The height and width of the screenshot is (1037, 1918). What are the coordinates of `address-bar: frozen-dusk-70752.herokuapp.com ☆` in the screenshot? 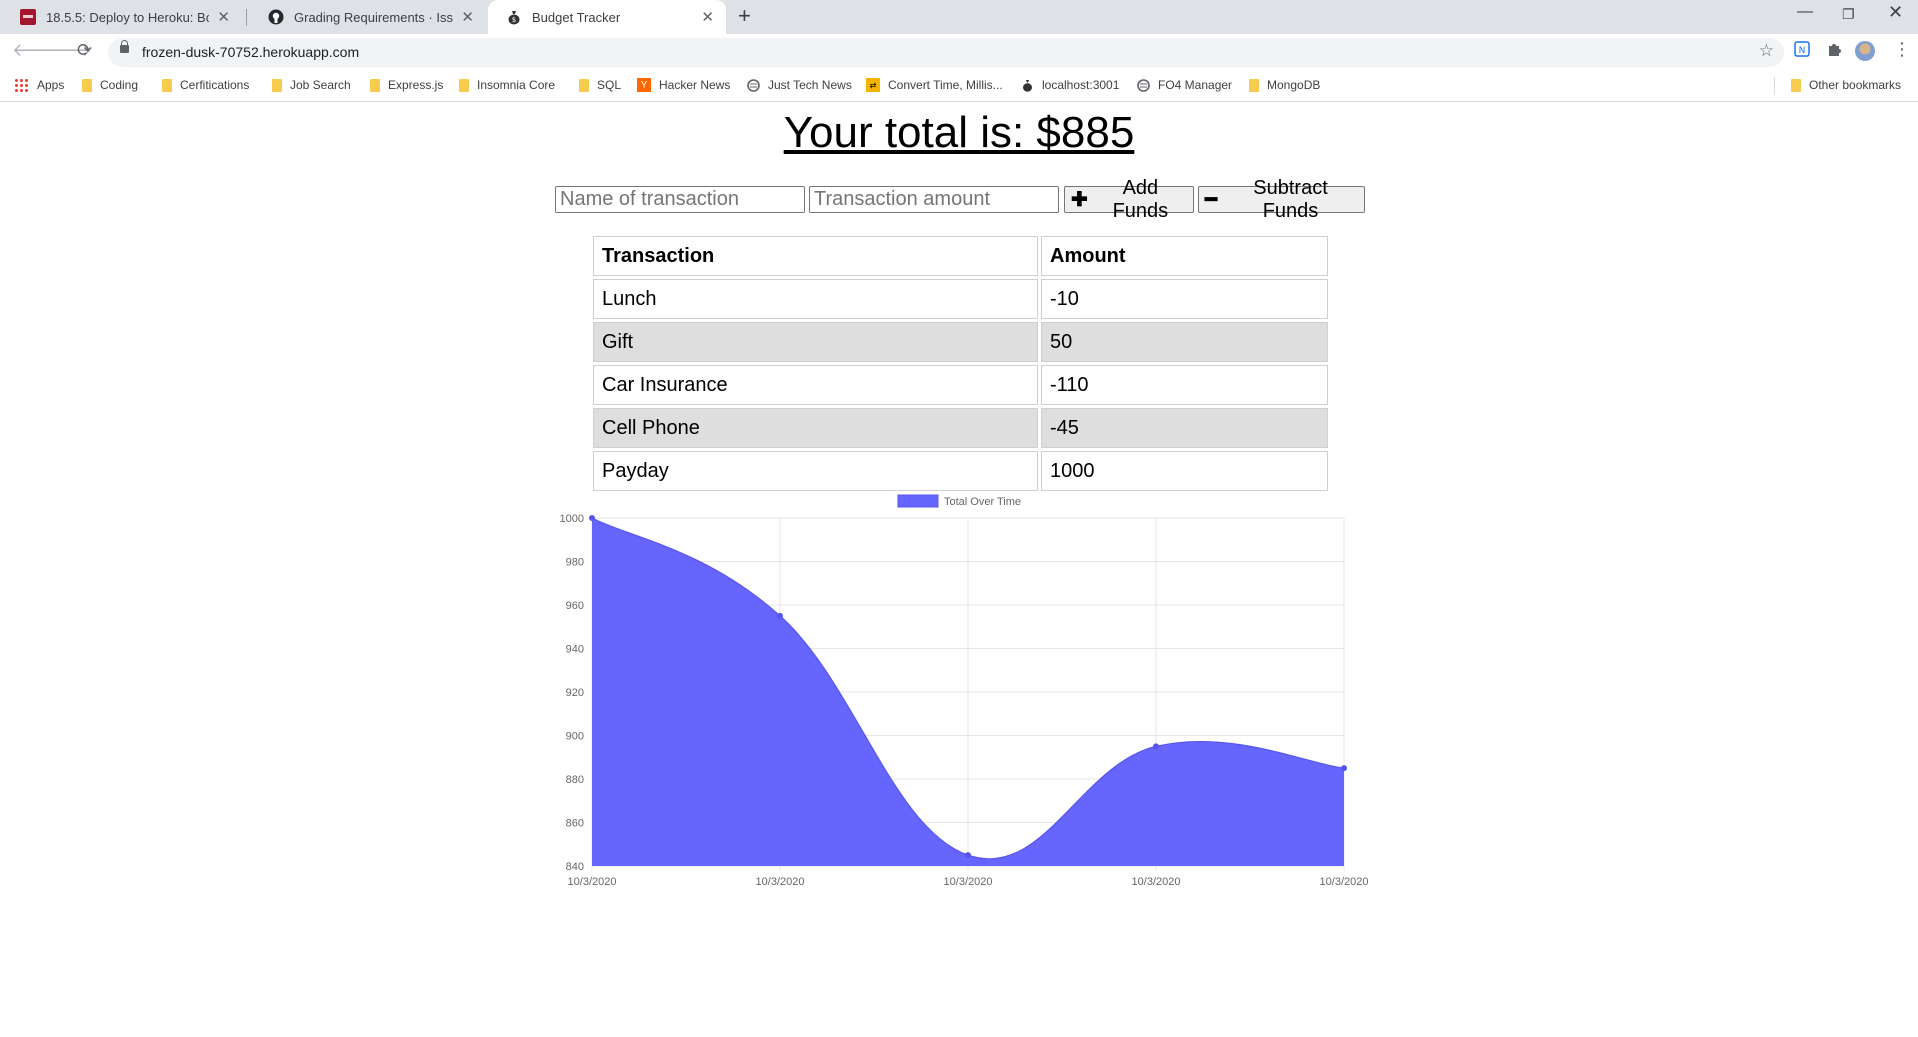 It's located at (946, 52).